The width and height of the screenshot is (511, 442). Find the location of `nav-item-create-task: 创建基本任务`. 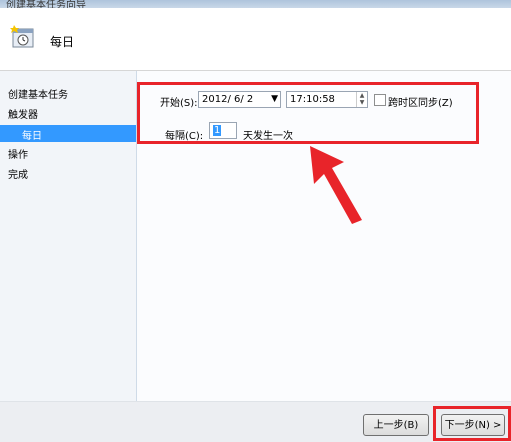

nav-item-create-task: 创建基本任务 is located at coordinates (38, 93).